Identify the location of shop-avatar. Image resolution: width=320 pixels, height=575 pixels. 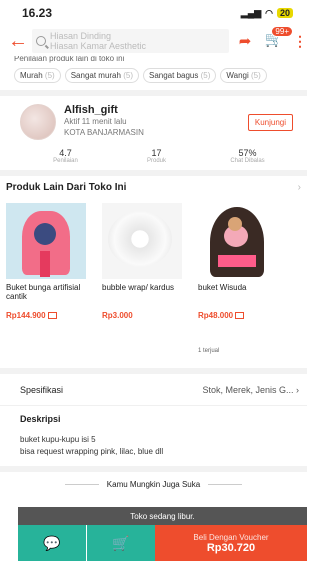
(38, 122).